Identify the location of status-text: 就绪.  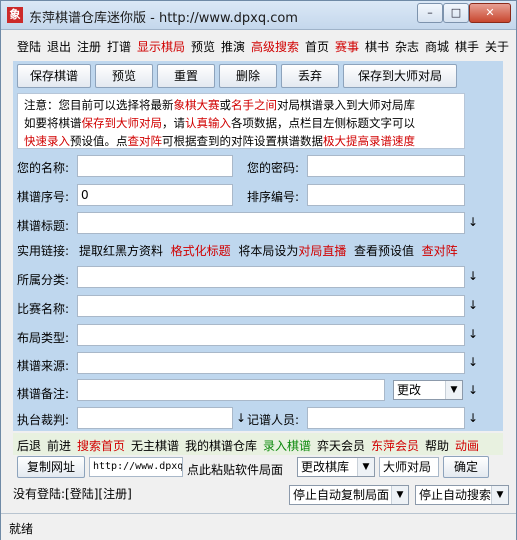
(21, 529).